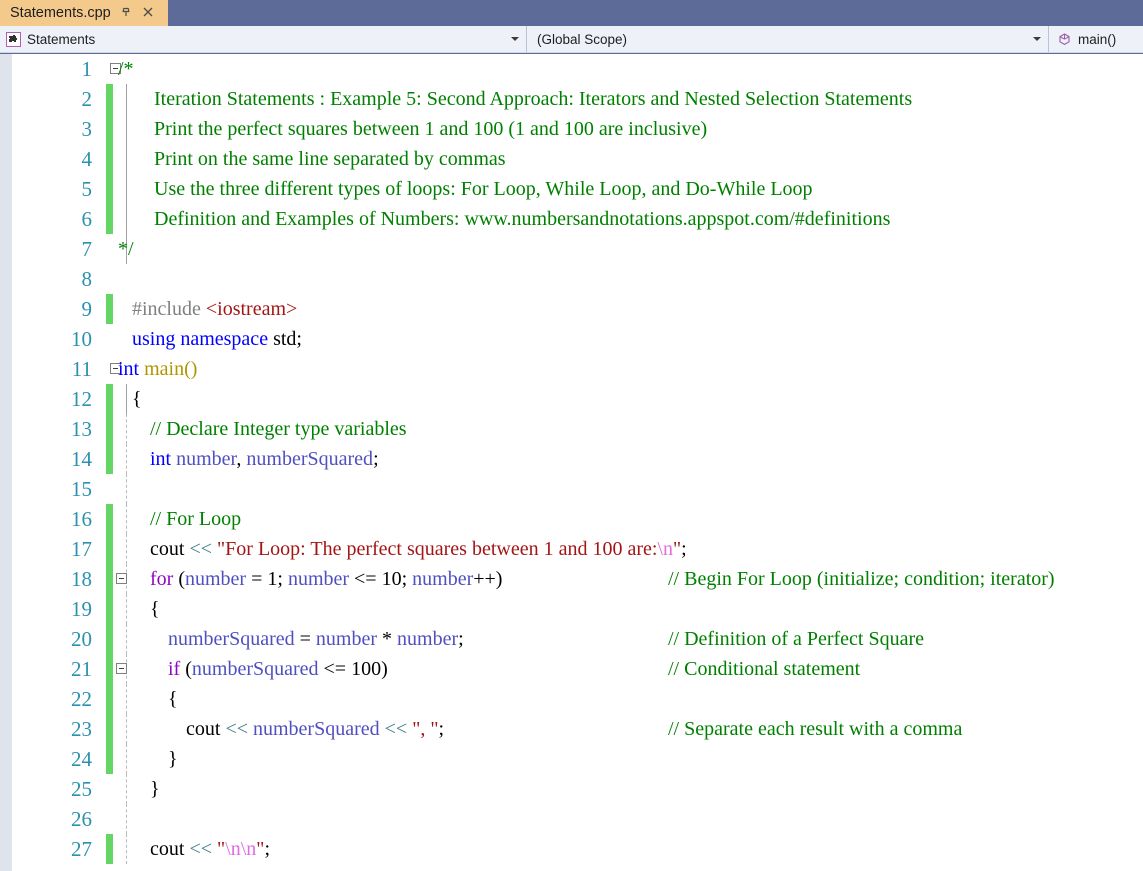  Describe the element at coordinates (87, 69) in the screenshot. I see `line-number: 1` at that location.